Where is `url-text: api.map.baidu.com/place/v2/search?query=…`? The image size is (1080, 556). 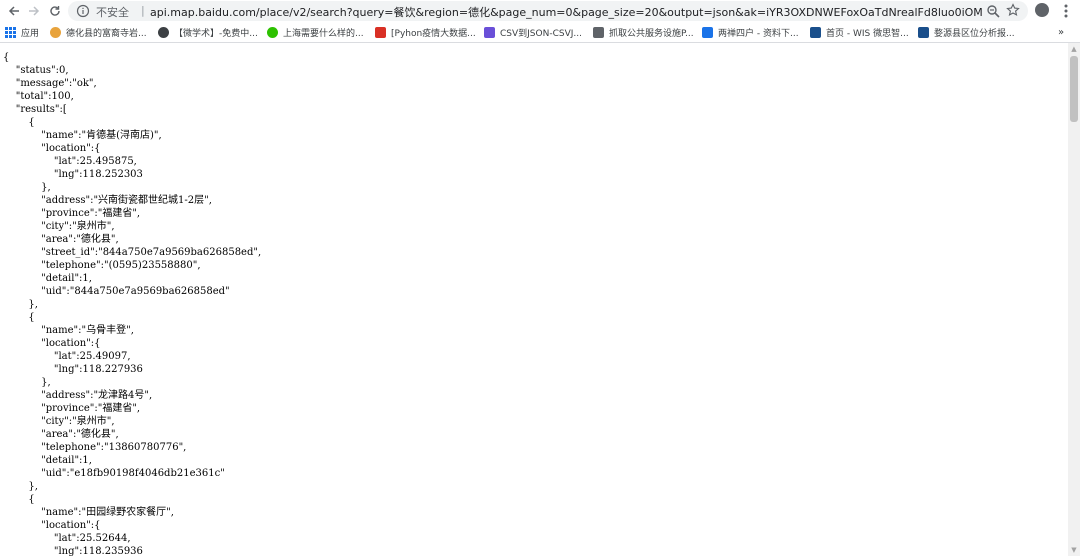
url-text: api.map.baidu.com/place/v2/search?query=… is located at coordinates (566, 12).